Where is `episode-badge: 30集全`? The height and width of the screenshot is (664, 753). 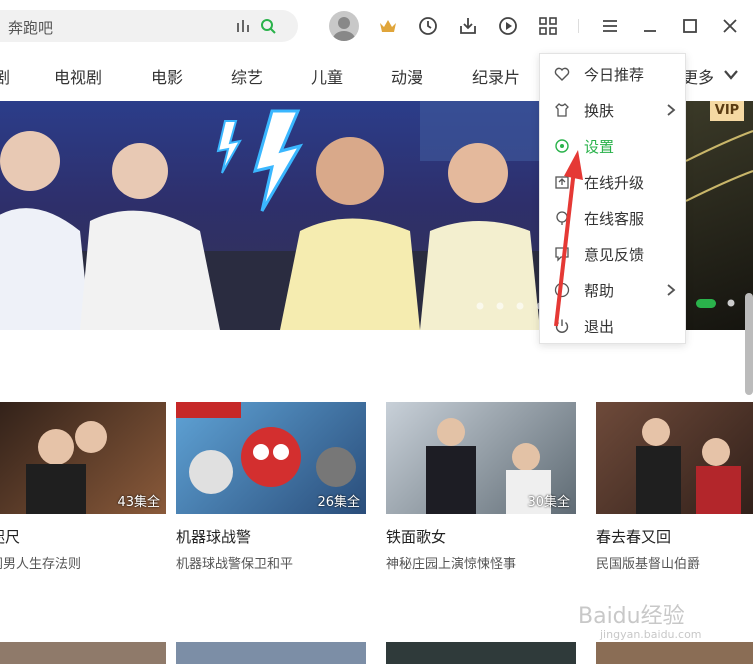 episode-badge: 30集全 is located at coordinates (548, 502).